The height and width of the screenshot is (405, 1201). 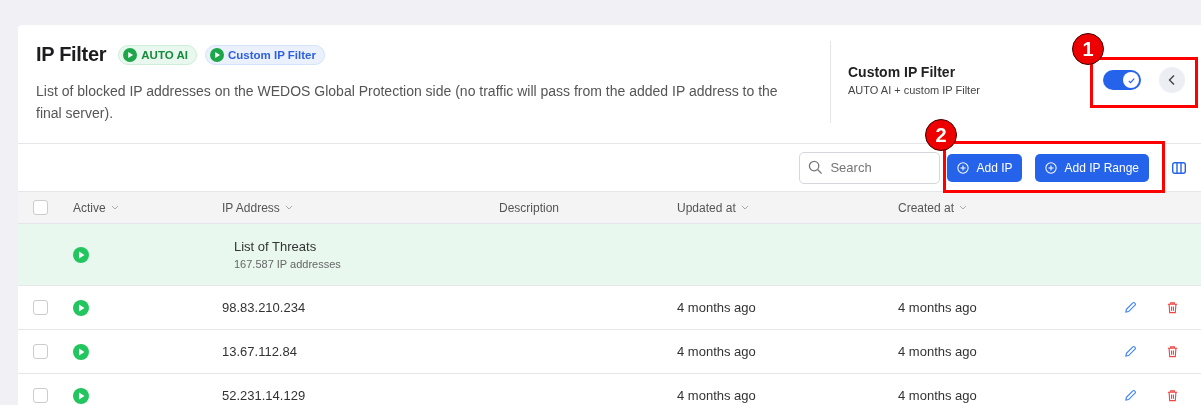 I want to click on search-icon, so click(x=816, y=167).